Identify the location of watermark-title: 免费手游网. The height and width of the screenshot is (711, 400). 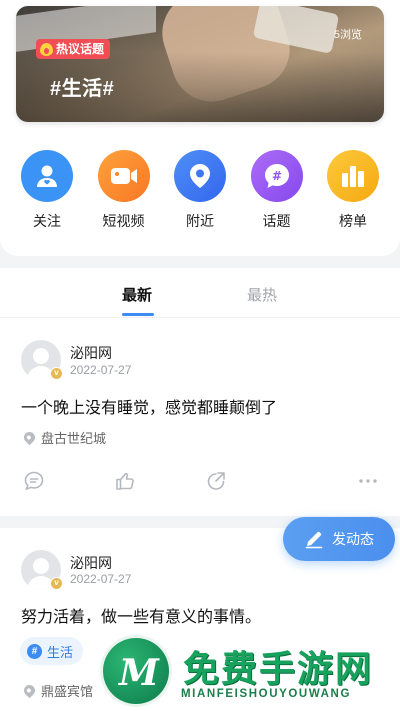
(278, 668).